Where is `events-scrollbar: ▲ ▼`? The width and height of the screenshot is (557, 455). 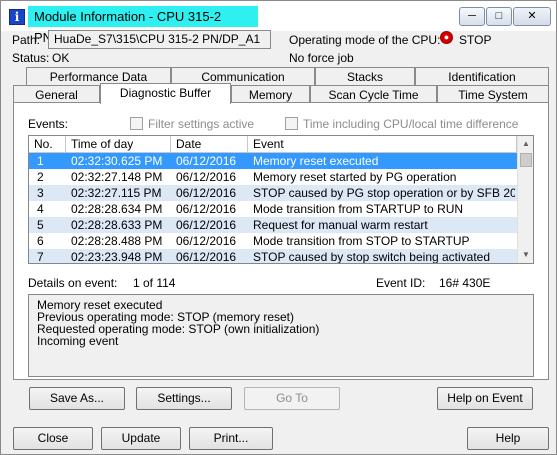
events-scrollbar: ▲ ▼ is located at coordinates (525, 199).